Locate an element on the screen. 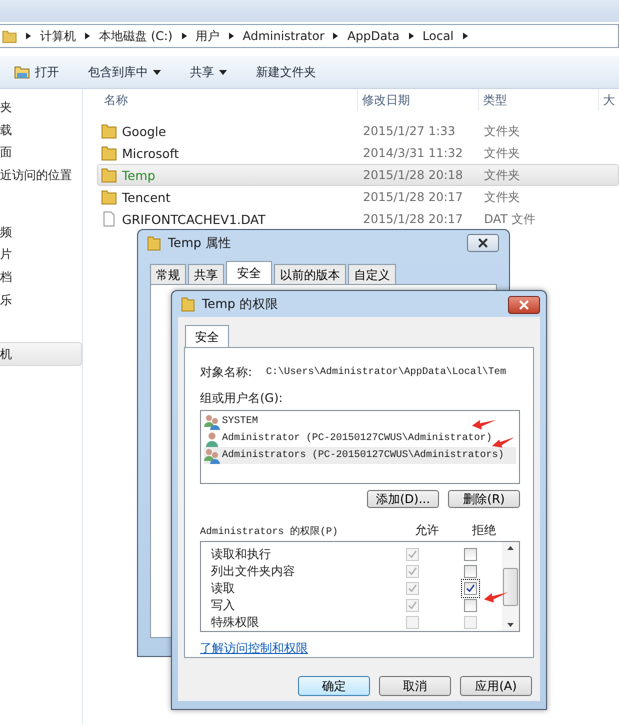 The image size is (619, 725). permission-name: 特殊权限 is located at coordinates (235, 622).